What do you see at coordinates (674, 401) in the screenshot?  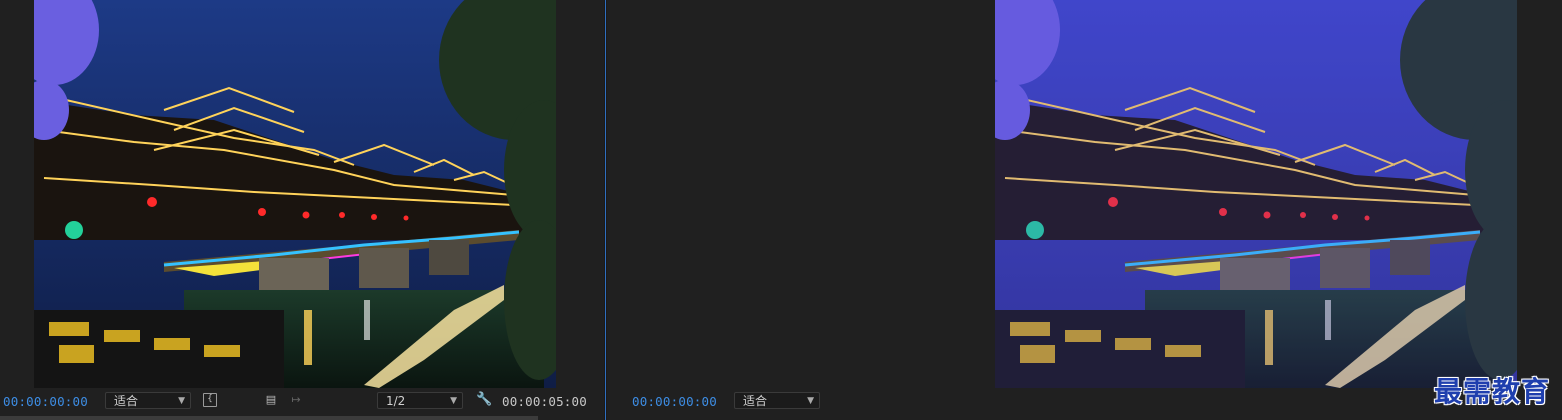 I see `program-current-timecode: 00:00:00:00` at bounding box center [674, 401].